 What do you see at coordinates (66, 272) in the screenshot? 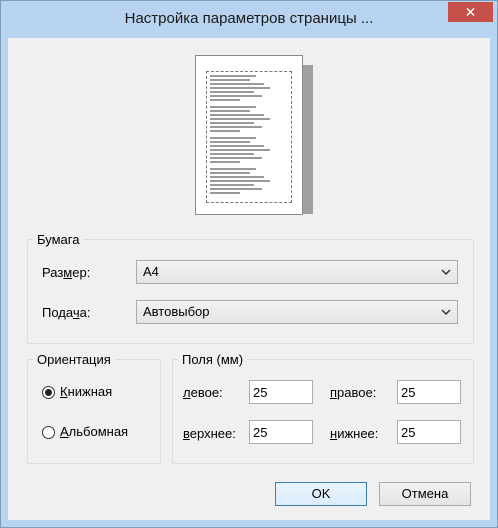
I see `size-label: Размер:` at bounding box center [66, 272].